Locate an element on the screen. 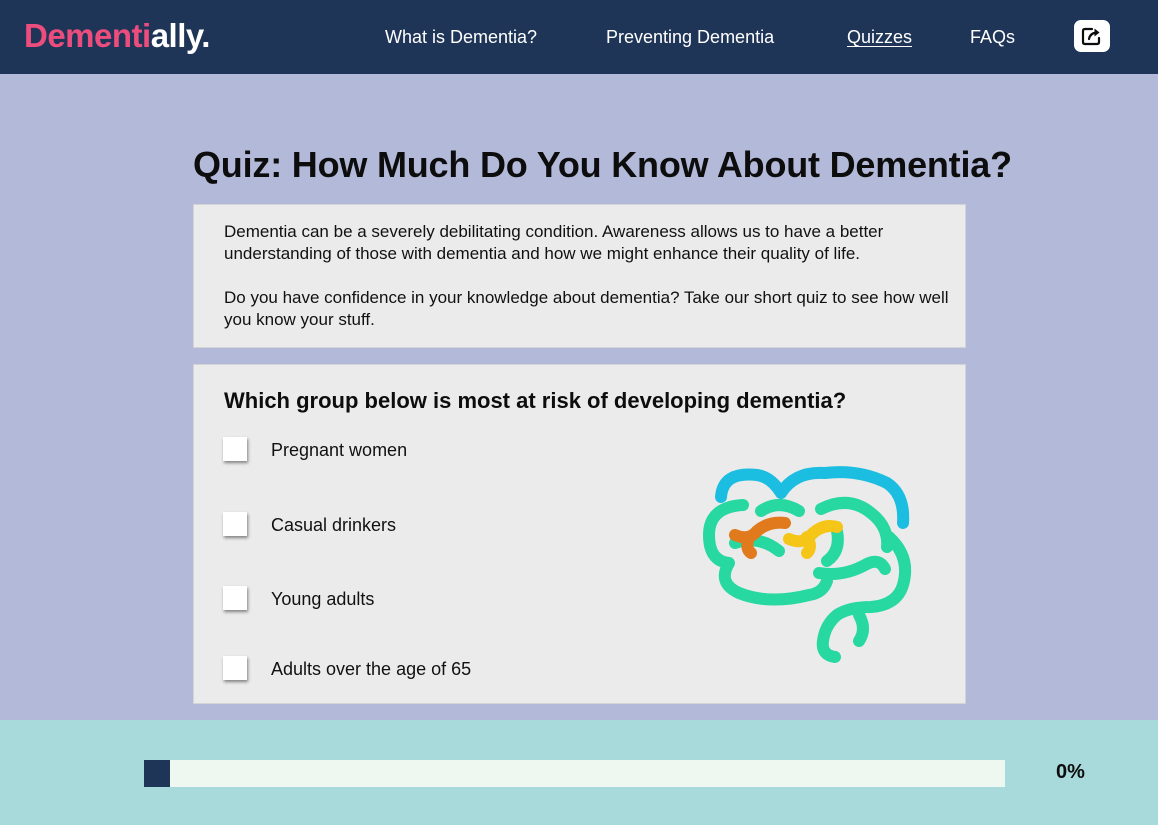 The height and width of the screenshot is (825, 1158). option-label: Young adults is located at coordinates (323, 599).